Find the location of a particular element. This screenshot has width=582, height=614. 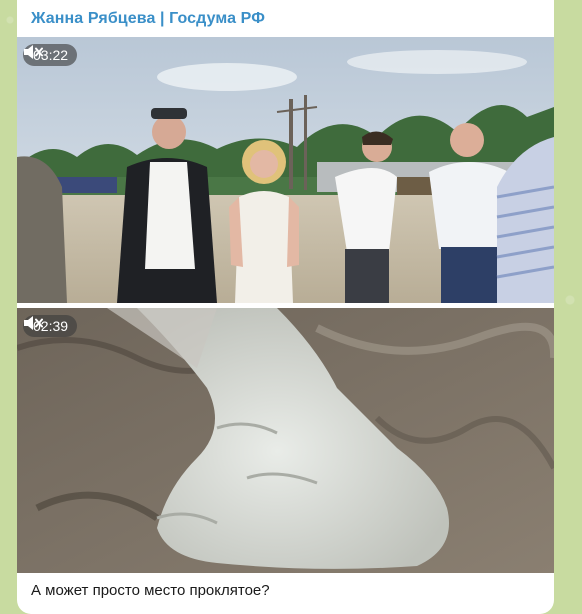

video-duration-badge: 02:39 is located at coordinates (50, 326).